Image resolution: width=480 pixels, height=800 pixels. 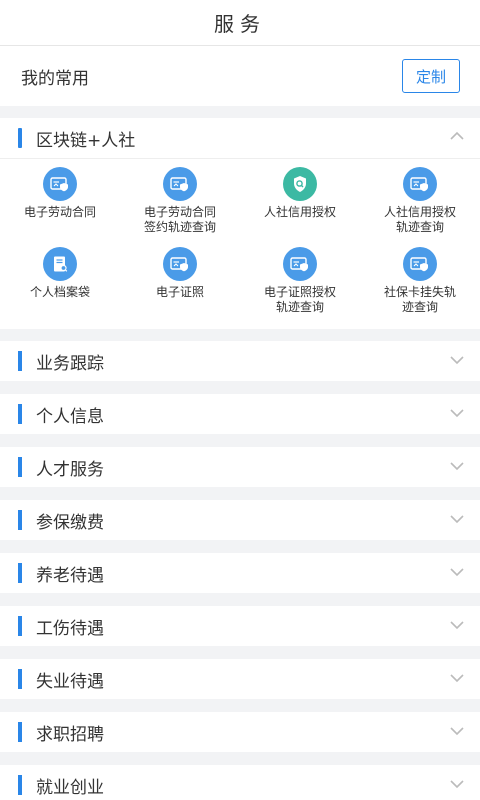 What do you see at coordinates (70, 416) in the screenshot?
I see `category-title: 个人信息` at bounding box center [70, 416].